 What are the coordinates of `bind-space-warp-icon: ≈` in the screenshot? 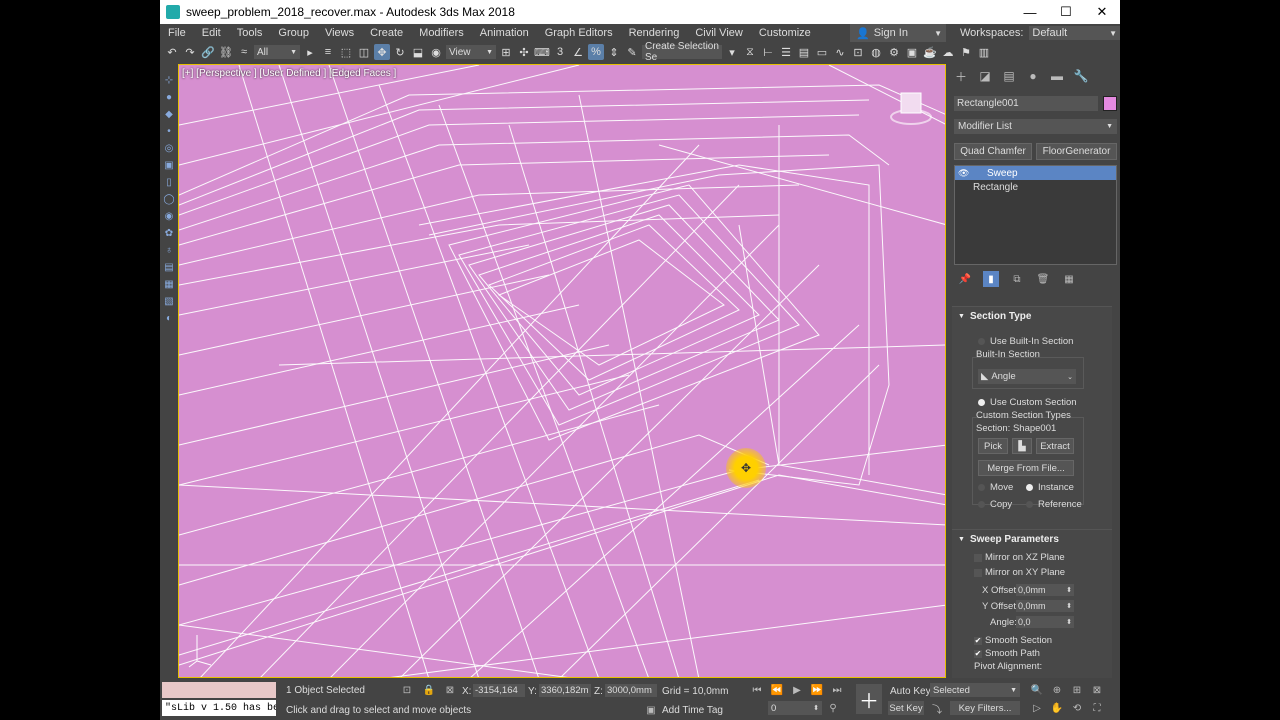 It's located at (244, 52).